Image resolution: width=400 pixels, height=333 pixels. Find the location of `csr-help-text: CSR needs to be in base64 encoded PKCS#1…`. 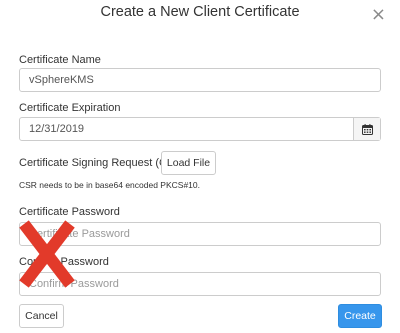

csr-help-text: CSR needs to be in base64 encoded PKCS#1… is located at coordinates (109, 185).